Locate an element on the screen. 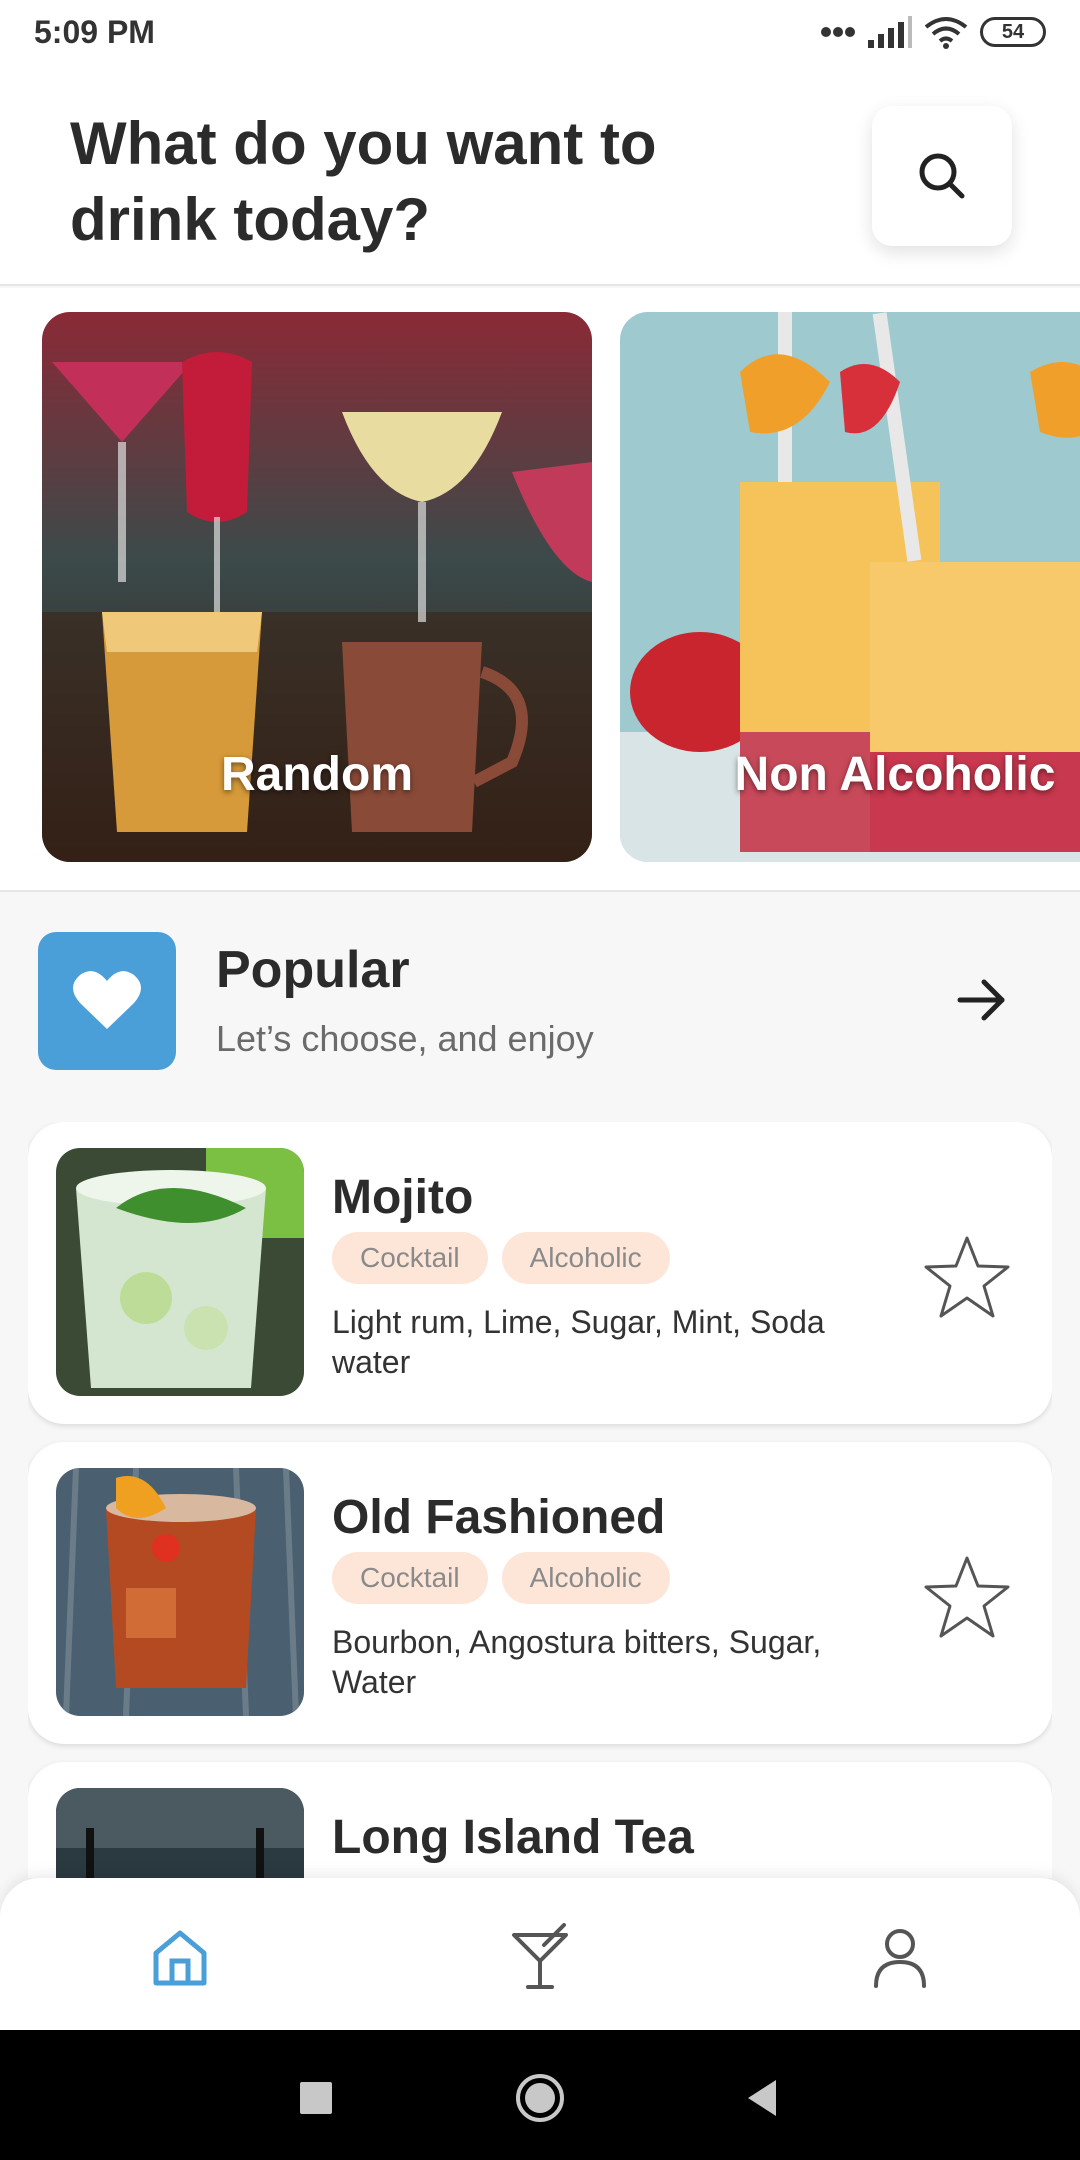  category-card-random: Random is located at coordinates (317, 587).